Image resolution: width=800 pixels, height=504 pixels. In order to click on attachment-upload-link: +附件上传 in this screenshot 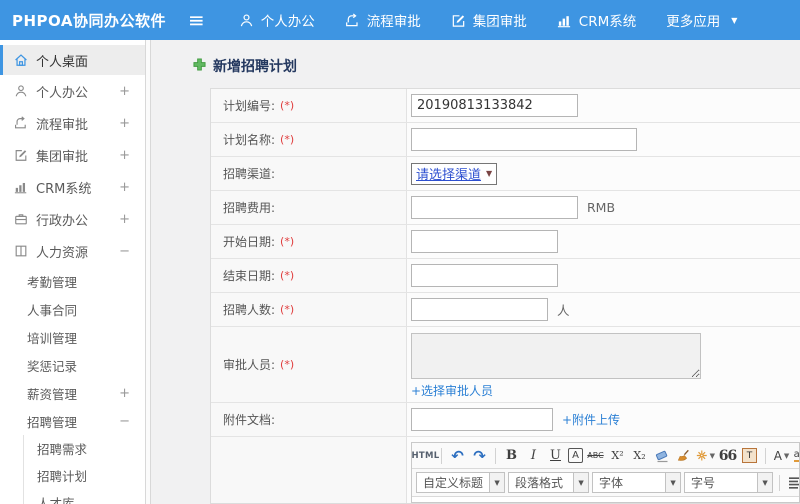, I will do `click(591, 419)`.